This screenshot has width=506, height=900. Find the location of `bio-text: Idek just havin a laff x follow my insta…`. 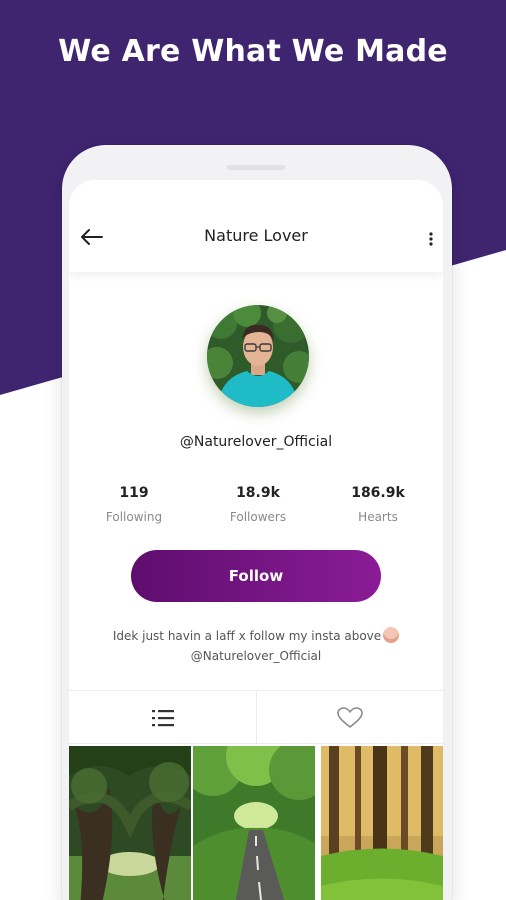

bio-text: Idek just havin a laff x follow my insta… is located at coordinates (247, 636).